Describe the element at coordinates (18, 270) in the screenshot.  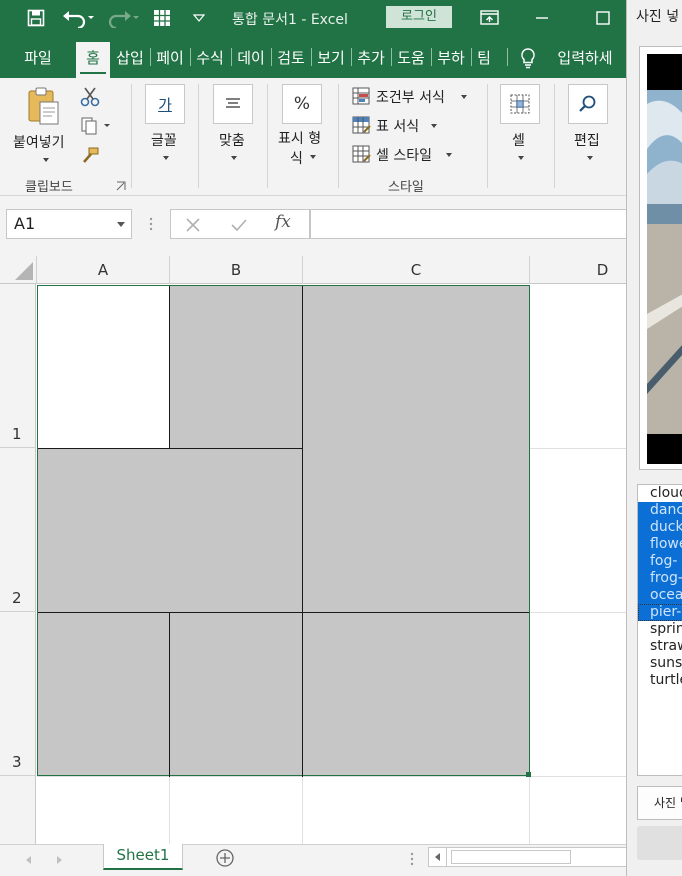
I see `select-all-button` at that location.